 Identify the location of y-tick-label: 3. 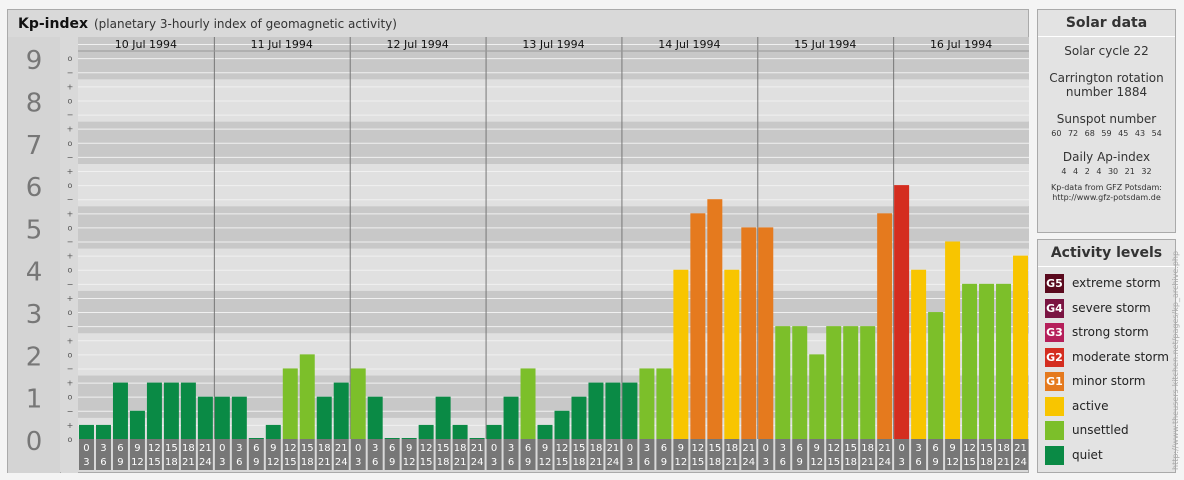
(34, 315).